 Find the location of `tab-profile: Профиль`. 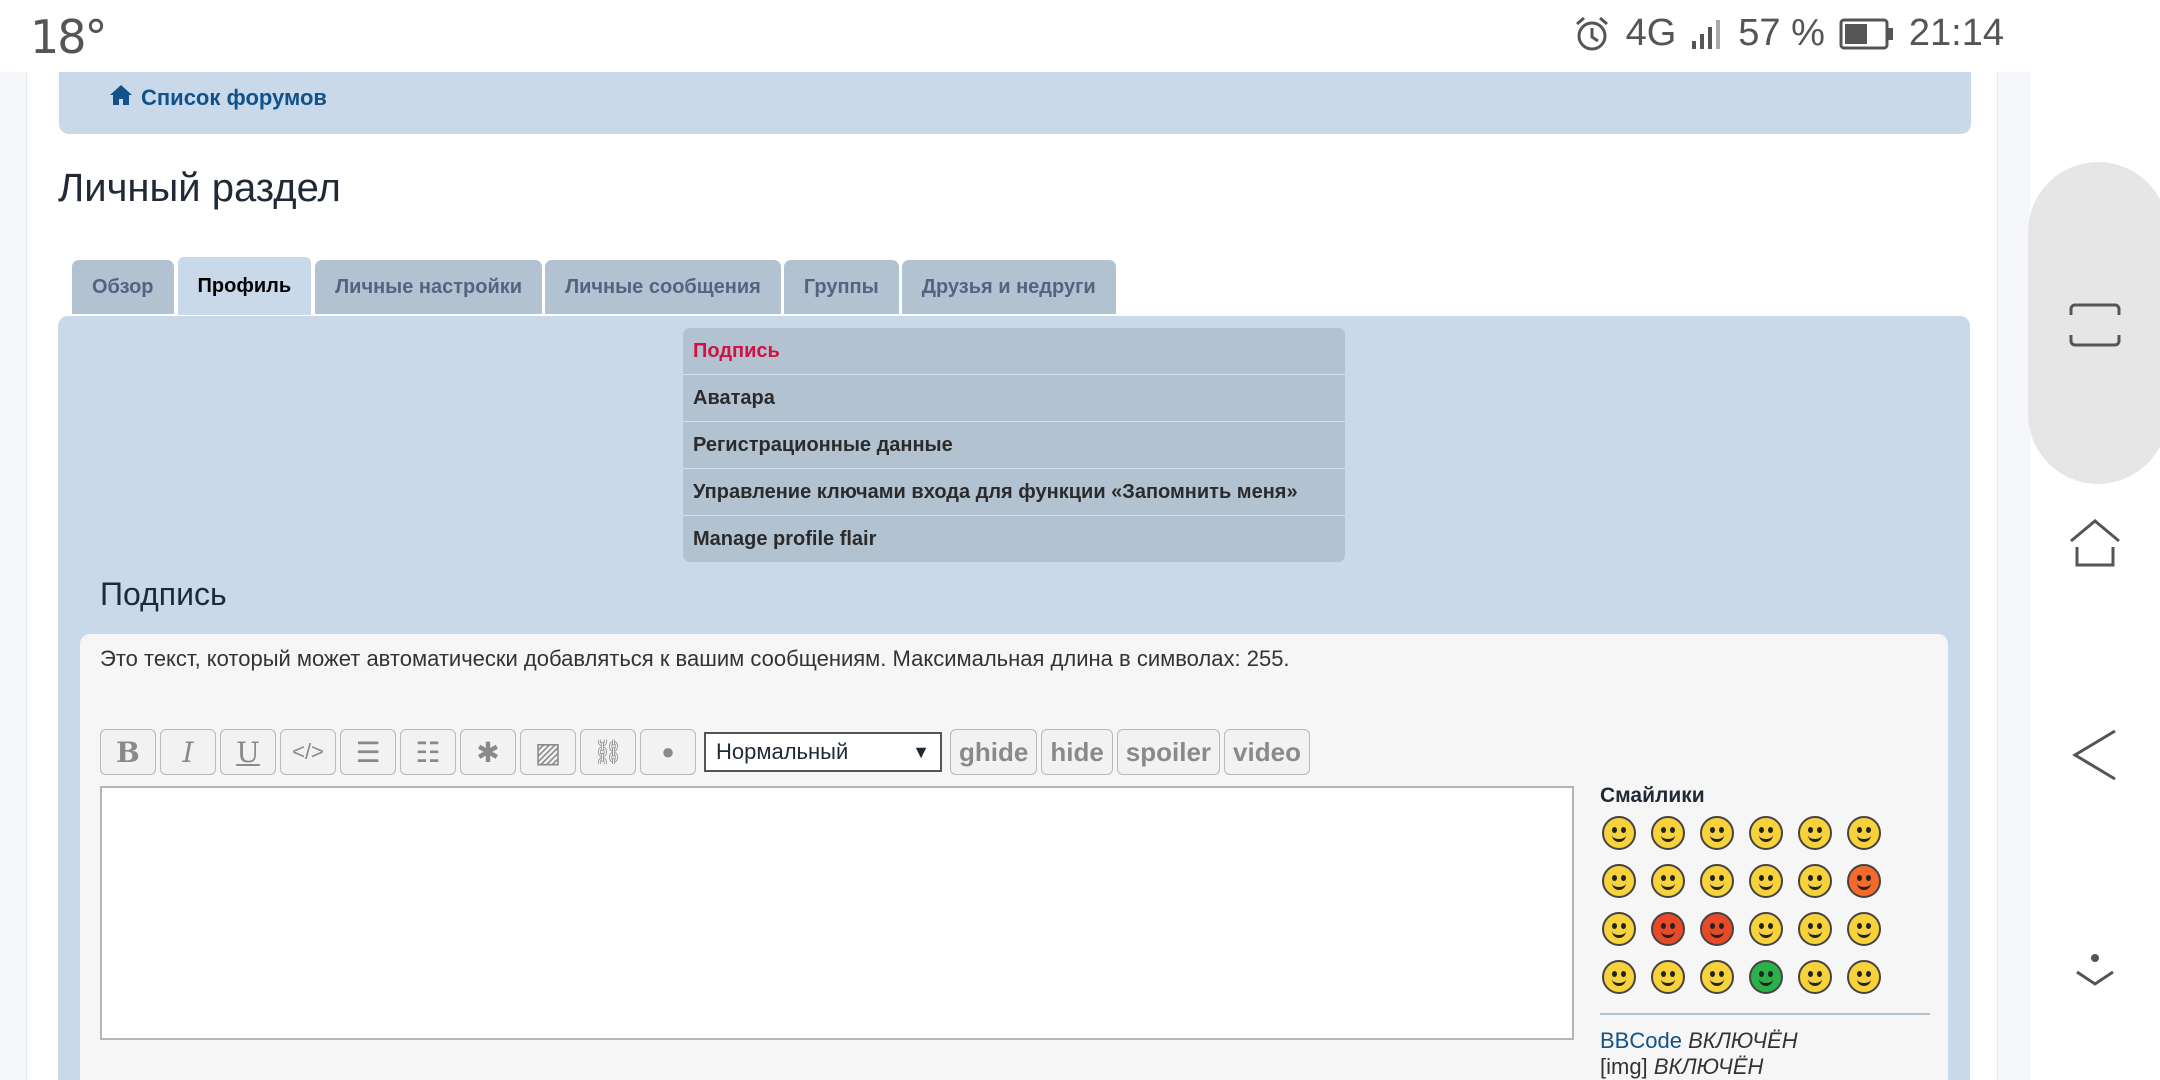

tab-profile: Профиль is located at coordinates (244, 286).